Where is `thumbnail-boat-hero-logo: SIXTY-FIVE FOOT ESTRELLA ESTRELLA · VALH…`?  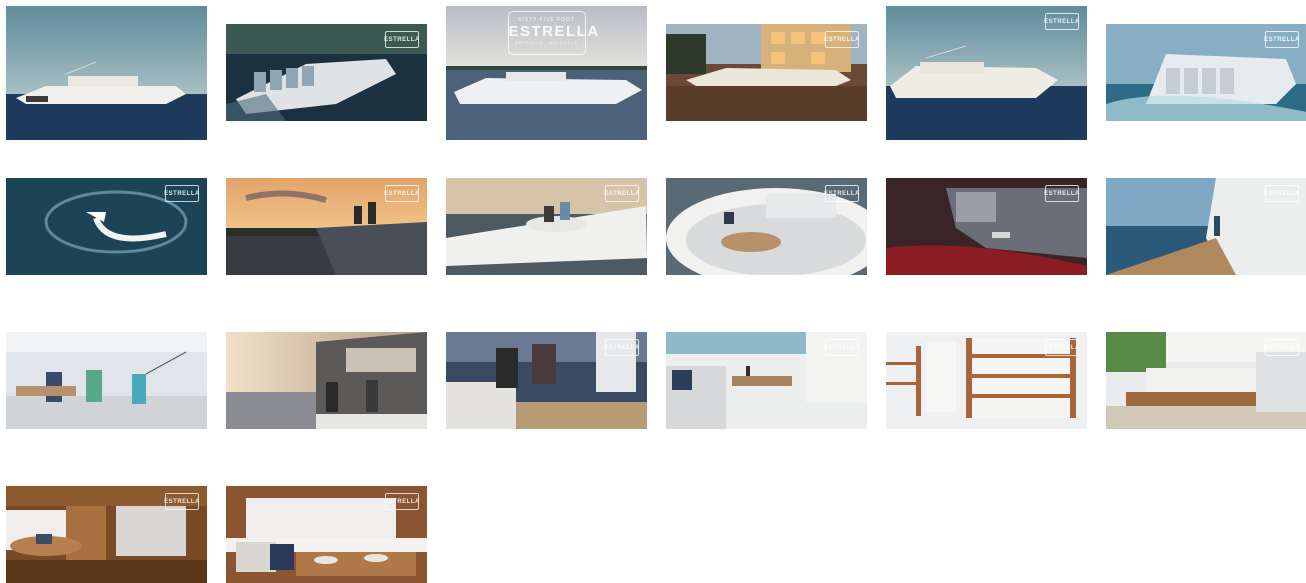
thumbnail-boat-hero-logo: SIXTY-FIVE FOOT ESTRELLA ESTRELLA · VALH… is located at coordinates (546, 73).